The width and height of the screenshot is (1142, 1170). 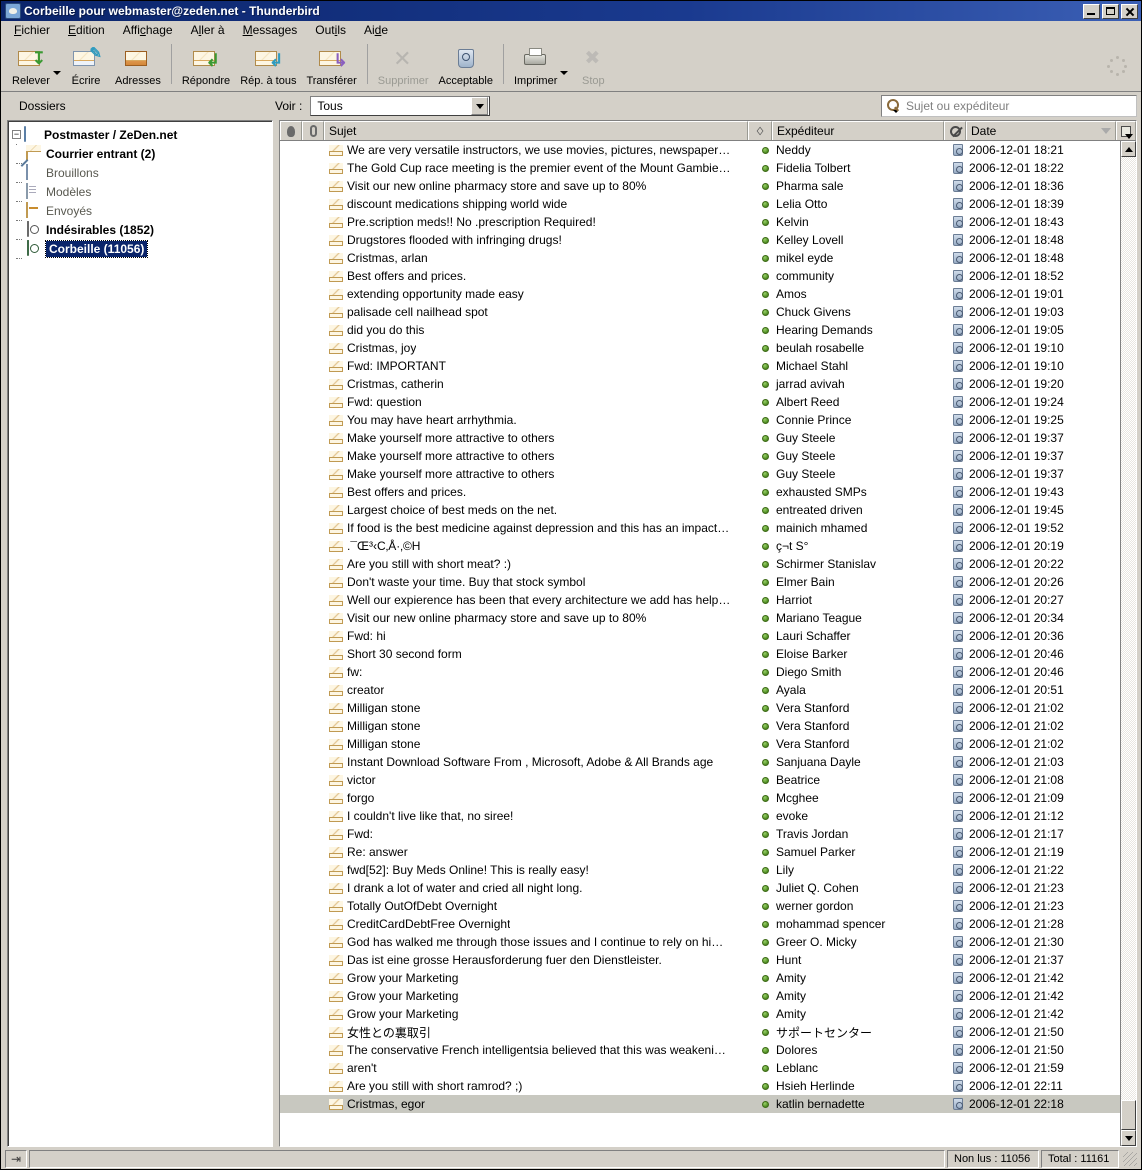 What do you see at coordinates (142, 191) in the screenshot?
I see `folder-item-templates: Modèles` at bounding box center [142, 191].